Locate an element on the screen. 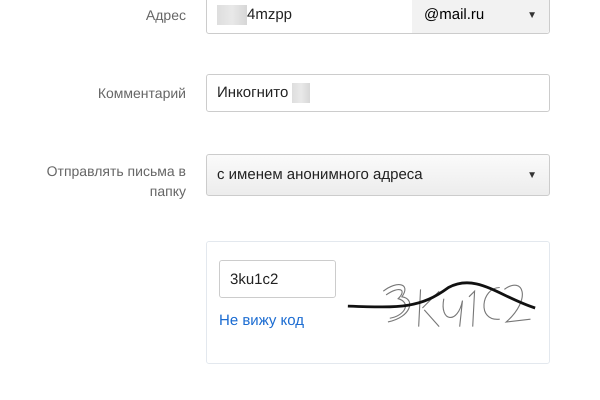 This screenshot has width=600, height=400. comment-field: Инкогнито is located at coordinates (378, 93).